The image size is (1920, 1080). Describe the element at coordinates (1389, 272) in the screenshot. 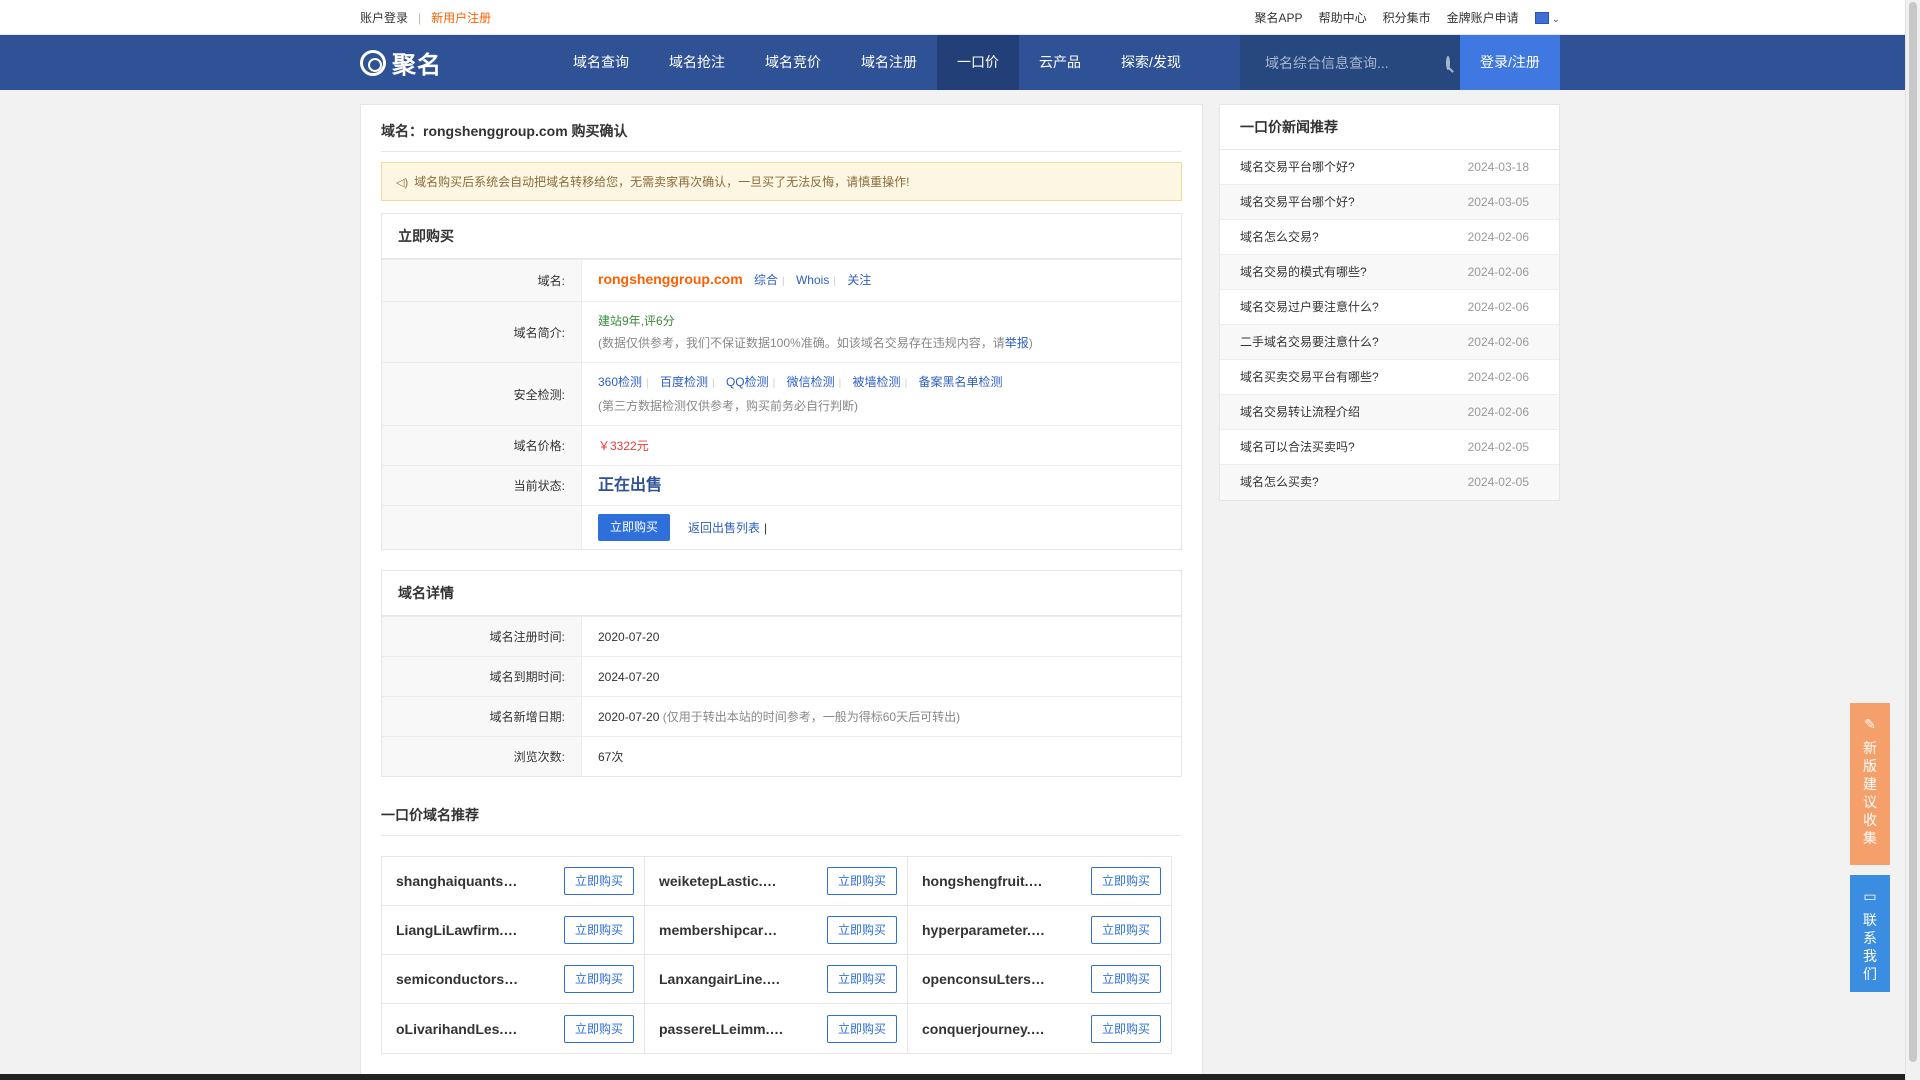

I see `news-item: 域名交易的模式有哪些? 2024-02-06` at that location.